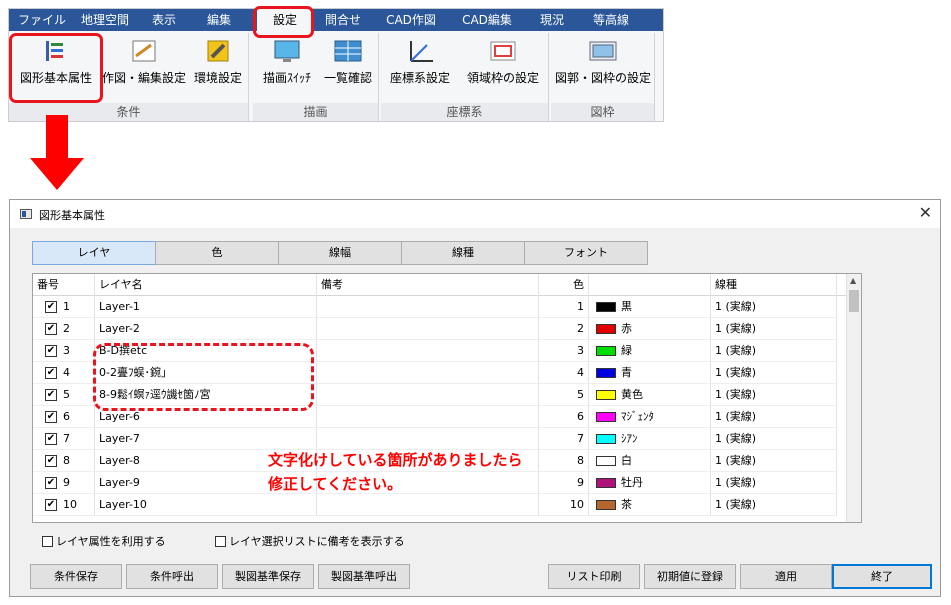 This screenshot has width=951, height=605. Describe the element at coordinates (774, 285) in the screenshot. I see `header-line-type: 線種` at that location.